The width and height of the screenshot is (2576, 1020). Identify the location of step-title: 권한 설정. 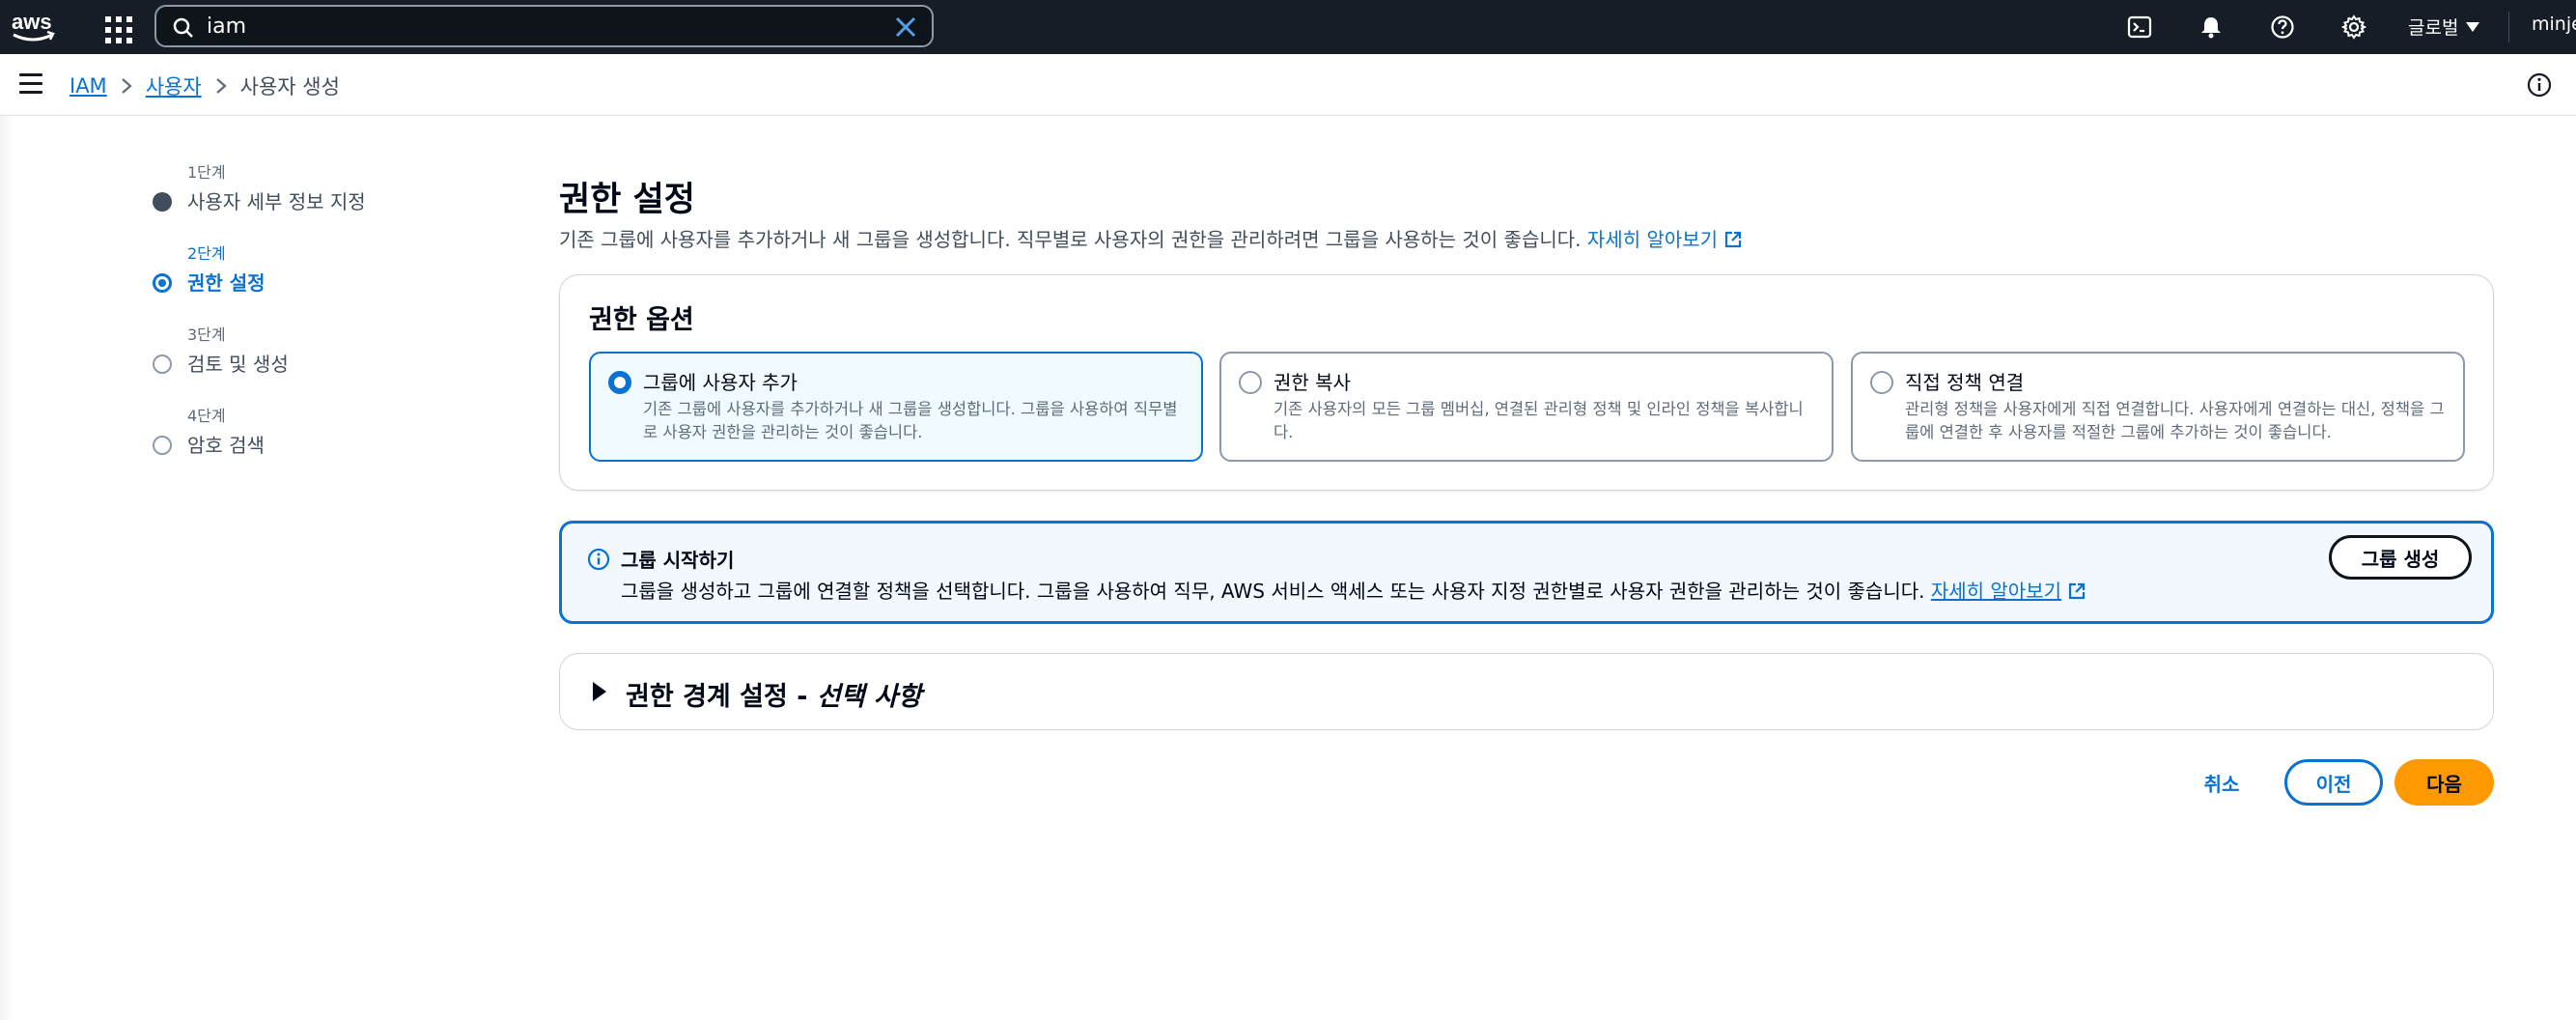
(227, 283).